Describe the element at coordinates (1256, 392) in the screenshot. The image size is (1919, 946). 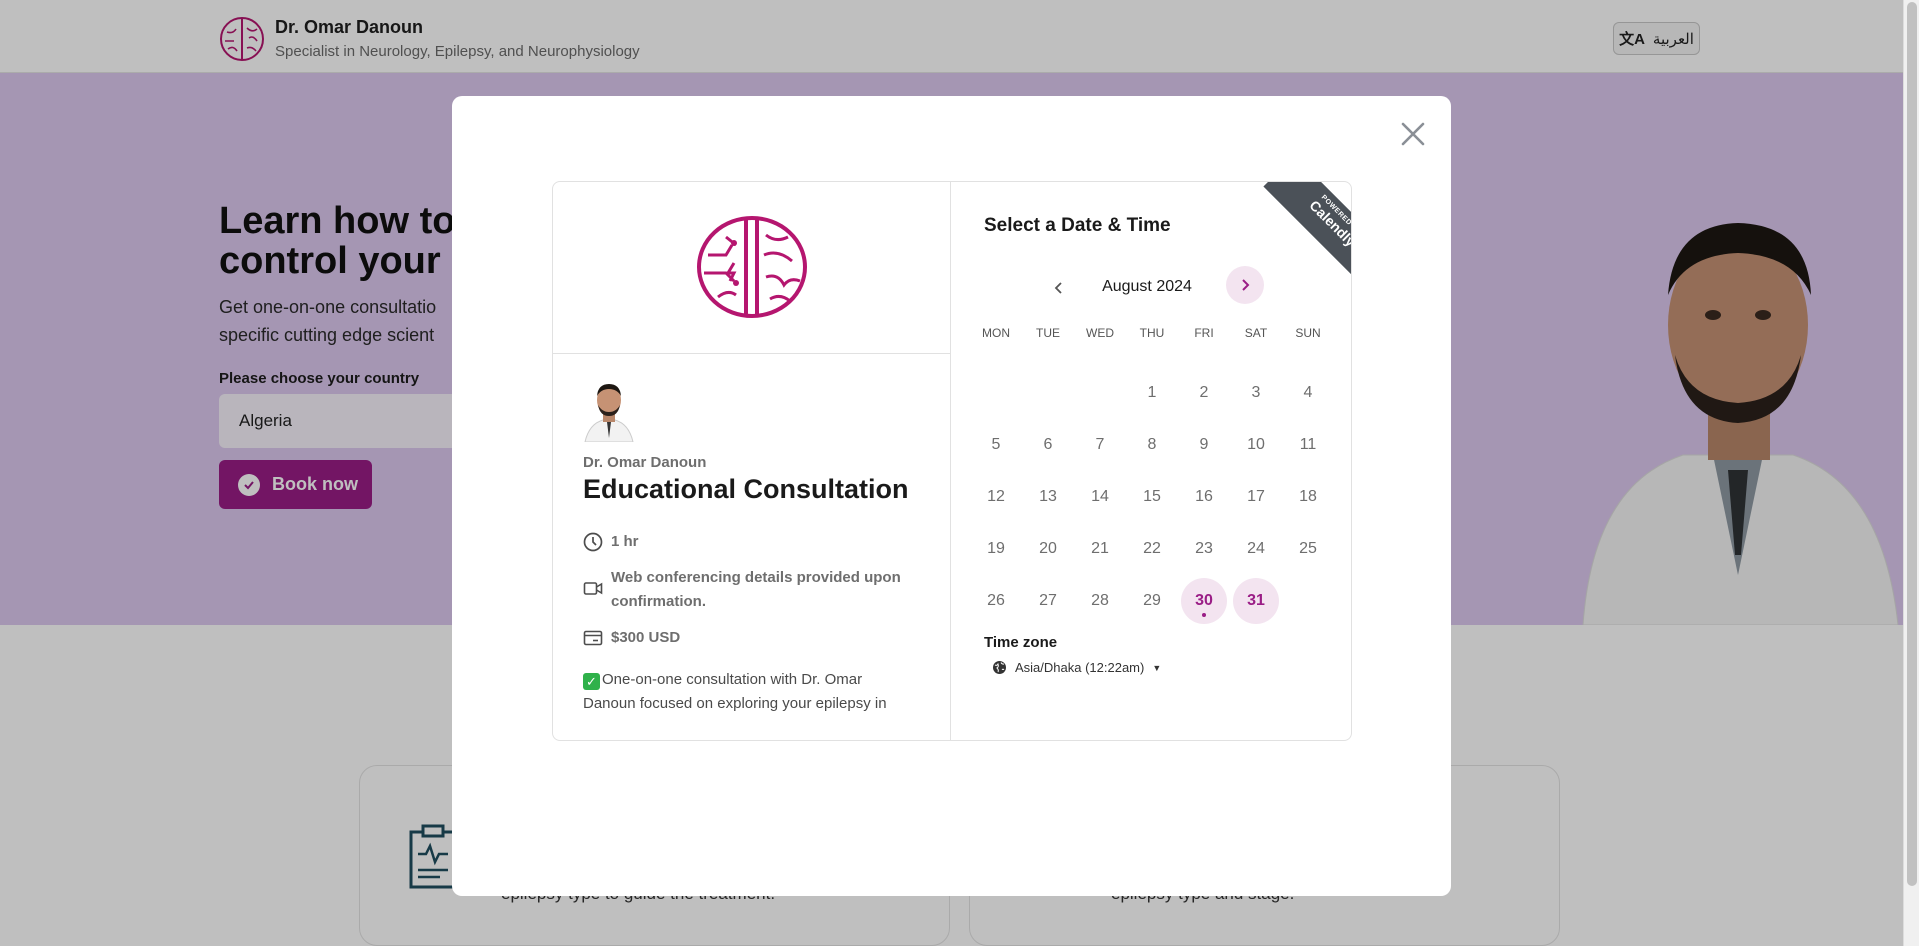
I see `calendar-day: 3` at that location.